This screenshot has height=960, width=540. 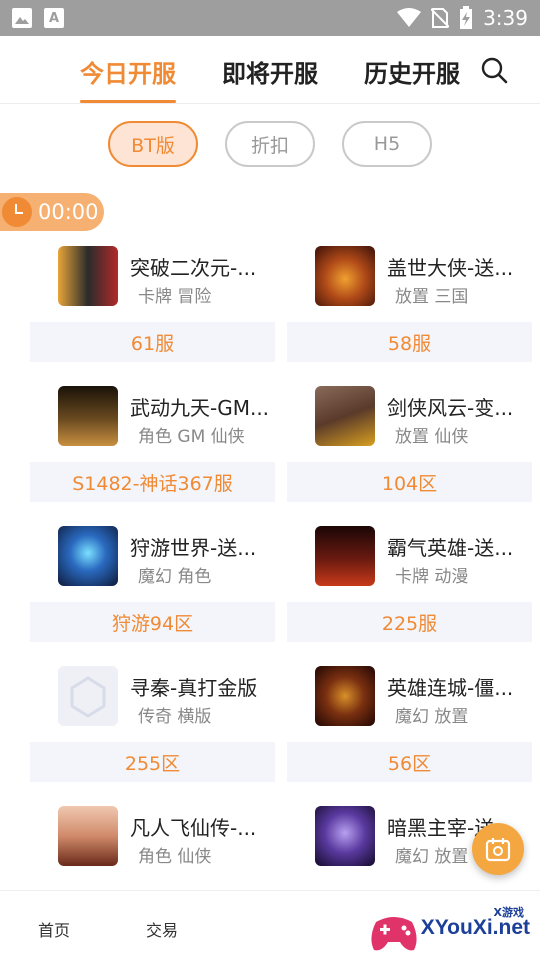 What do you see at coordinates (152, 762) in the screenshot?
I see `server-label: 255区` at bounding box center [152, 762].